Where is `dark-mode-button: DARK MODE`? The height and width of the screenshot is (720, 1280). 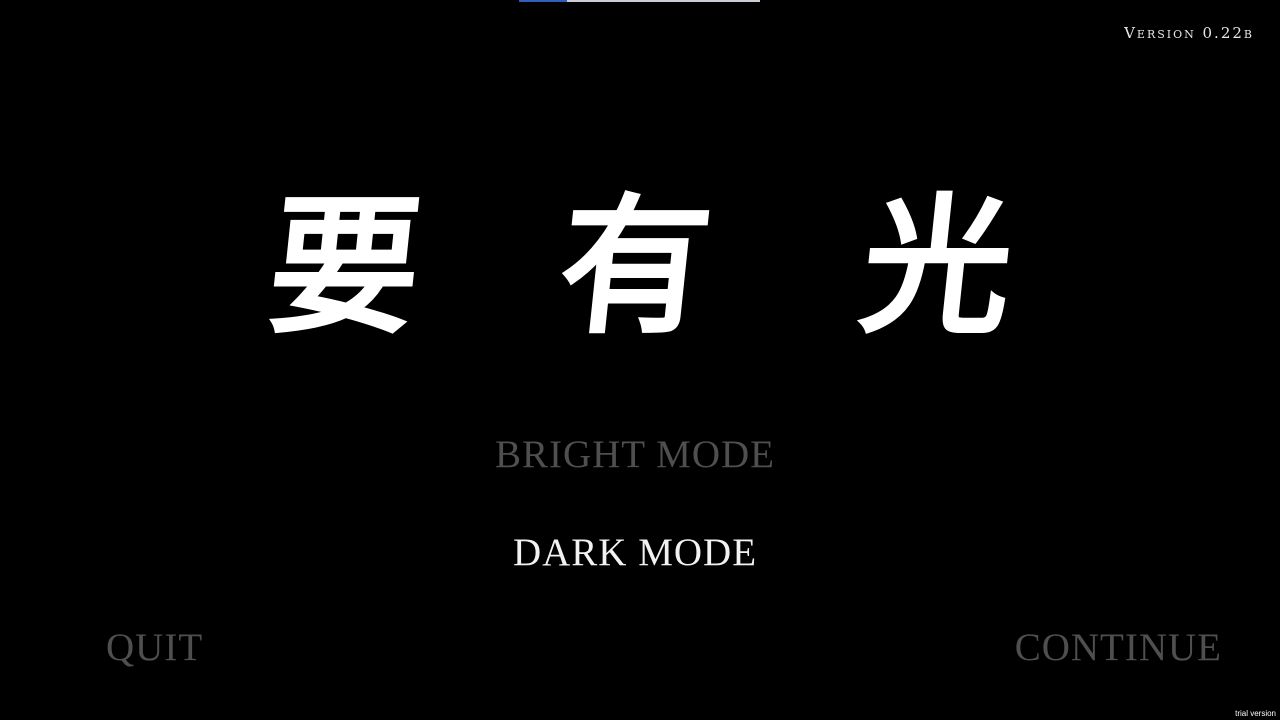
dark-mode-button: DARK MODE is located at coordinates (635, 552).